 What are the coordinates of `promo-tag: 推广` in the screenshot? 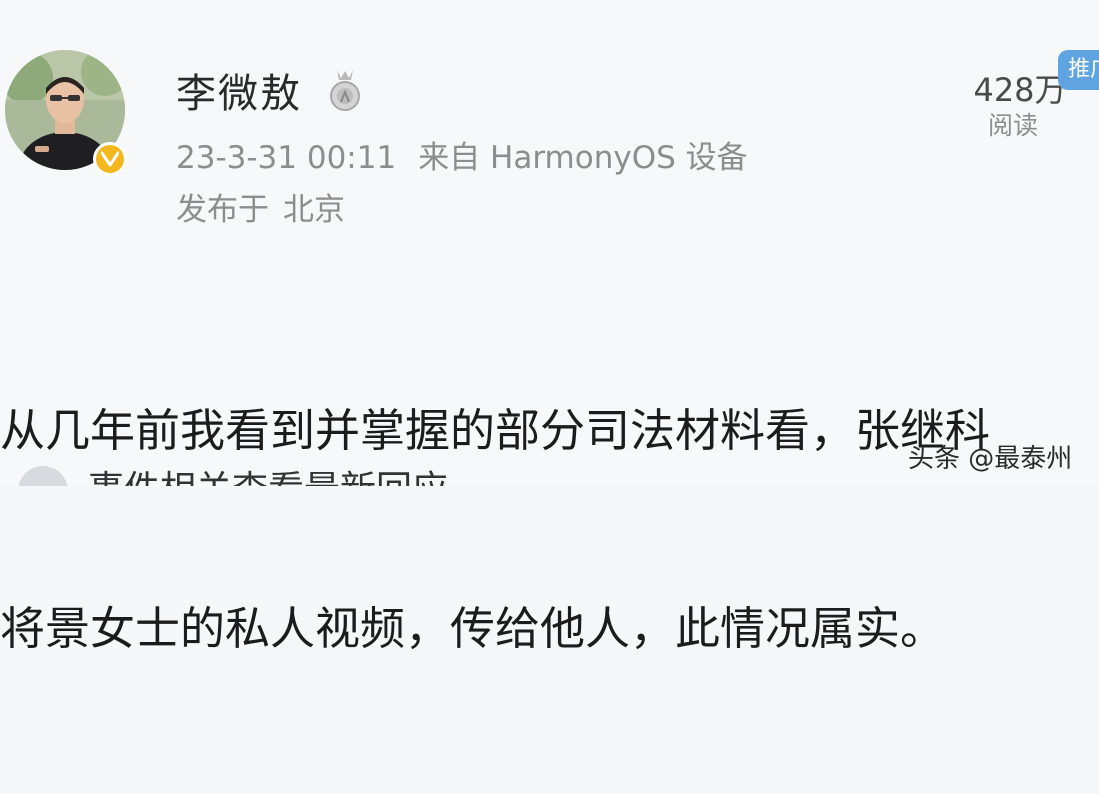 It's located at (1078, 70).